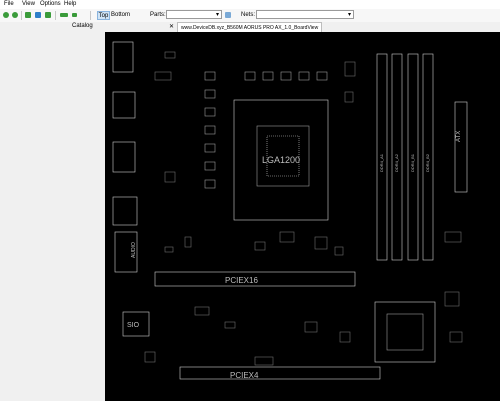 This screenshot has height=401, width=500. Describe the element at coordinates (74, 15) in the screenshot. I see `flip-icon` at that location.